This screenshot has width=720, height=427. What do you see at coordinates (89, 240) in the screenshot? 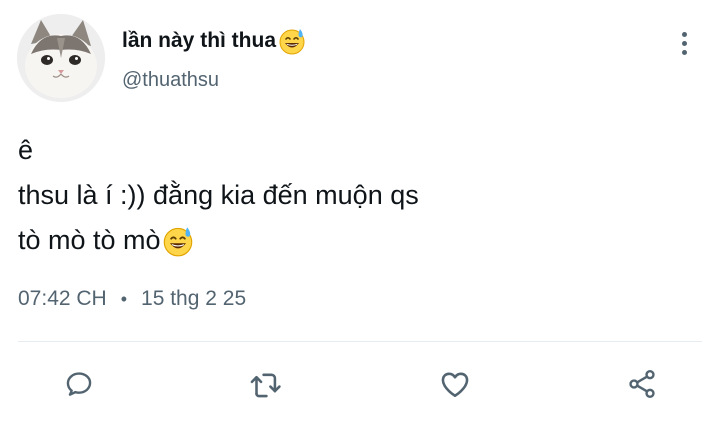
I see `tweet-line-text: tò mò tò mò` at bounding box center [89, 240].